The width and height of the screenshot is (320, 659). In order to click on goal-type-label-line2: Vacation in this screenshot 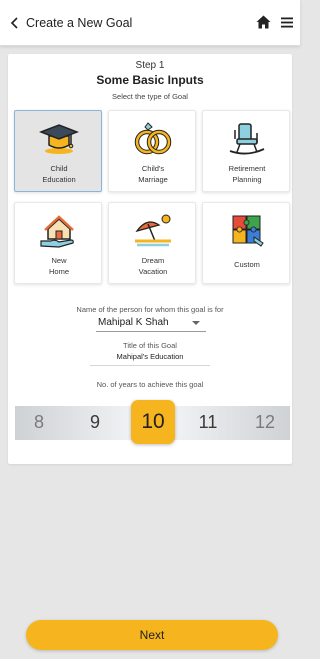, I will do `click(153, 271)`.